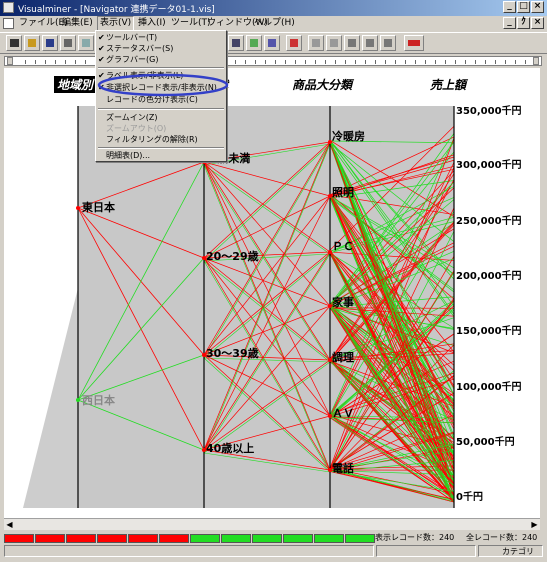  I want to click on age-label-20s: 20～29歳, so click(232, 256).